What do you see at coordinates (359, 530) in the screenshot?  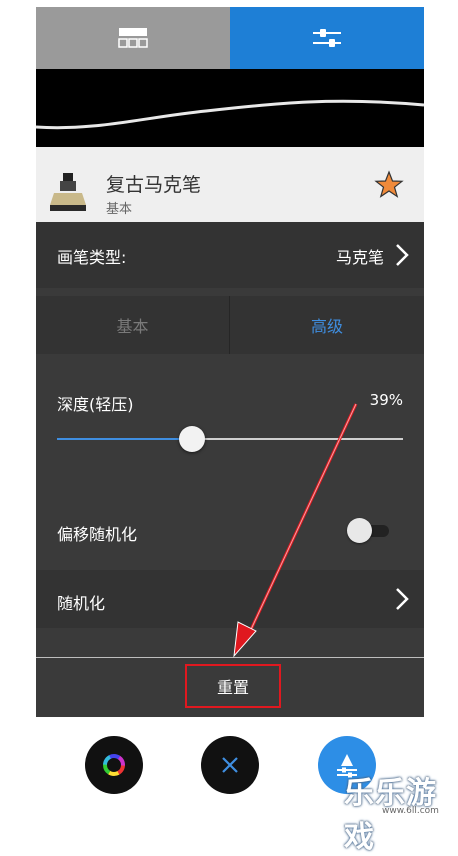 I see `toggle-knob` at bounding box center [359, 530].